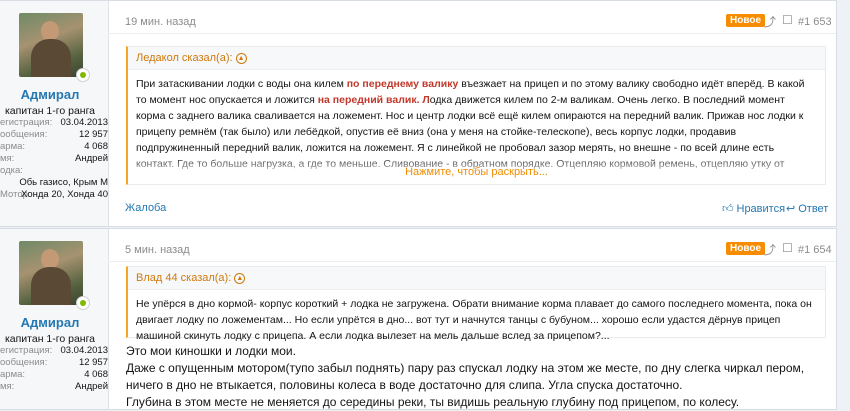 The image size is (850, 411). I want to click on post-time: 5 мин. назад, so click(157, 250).